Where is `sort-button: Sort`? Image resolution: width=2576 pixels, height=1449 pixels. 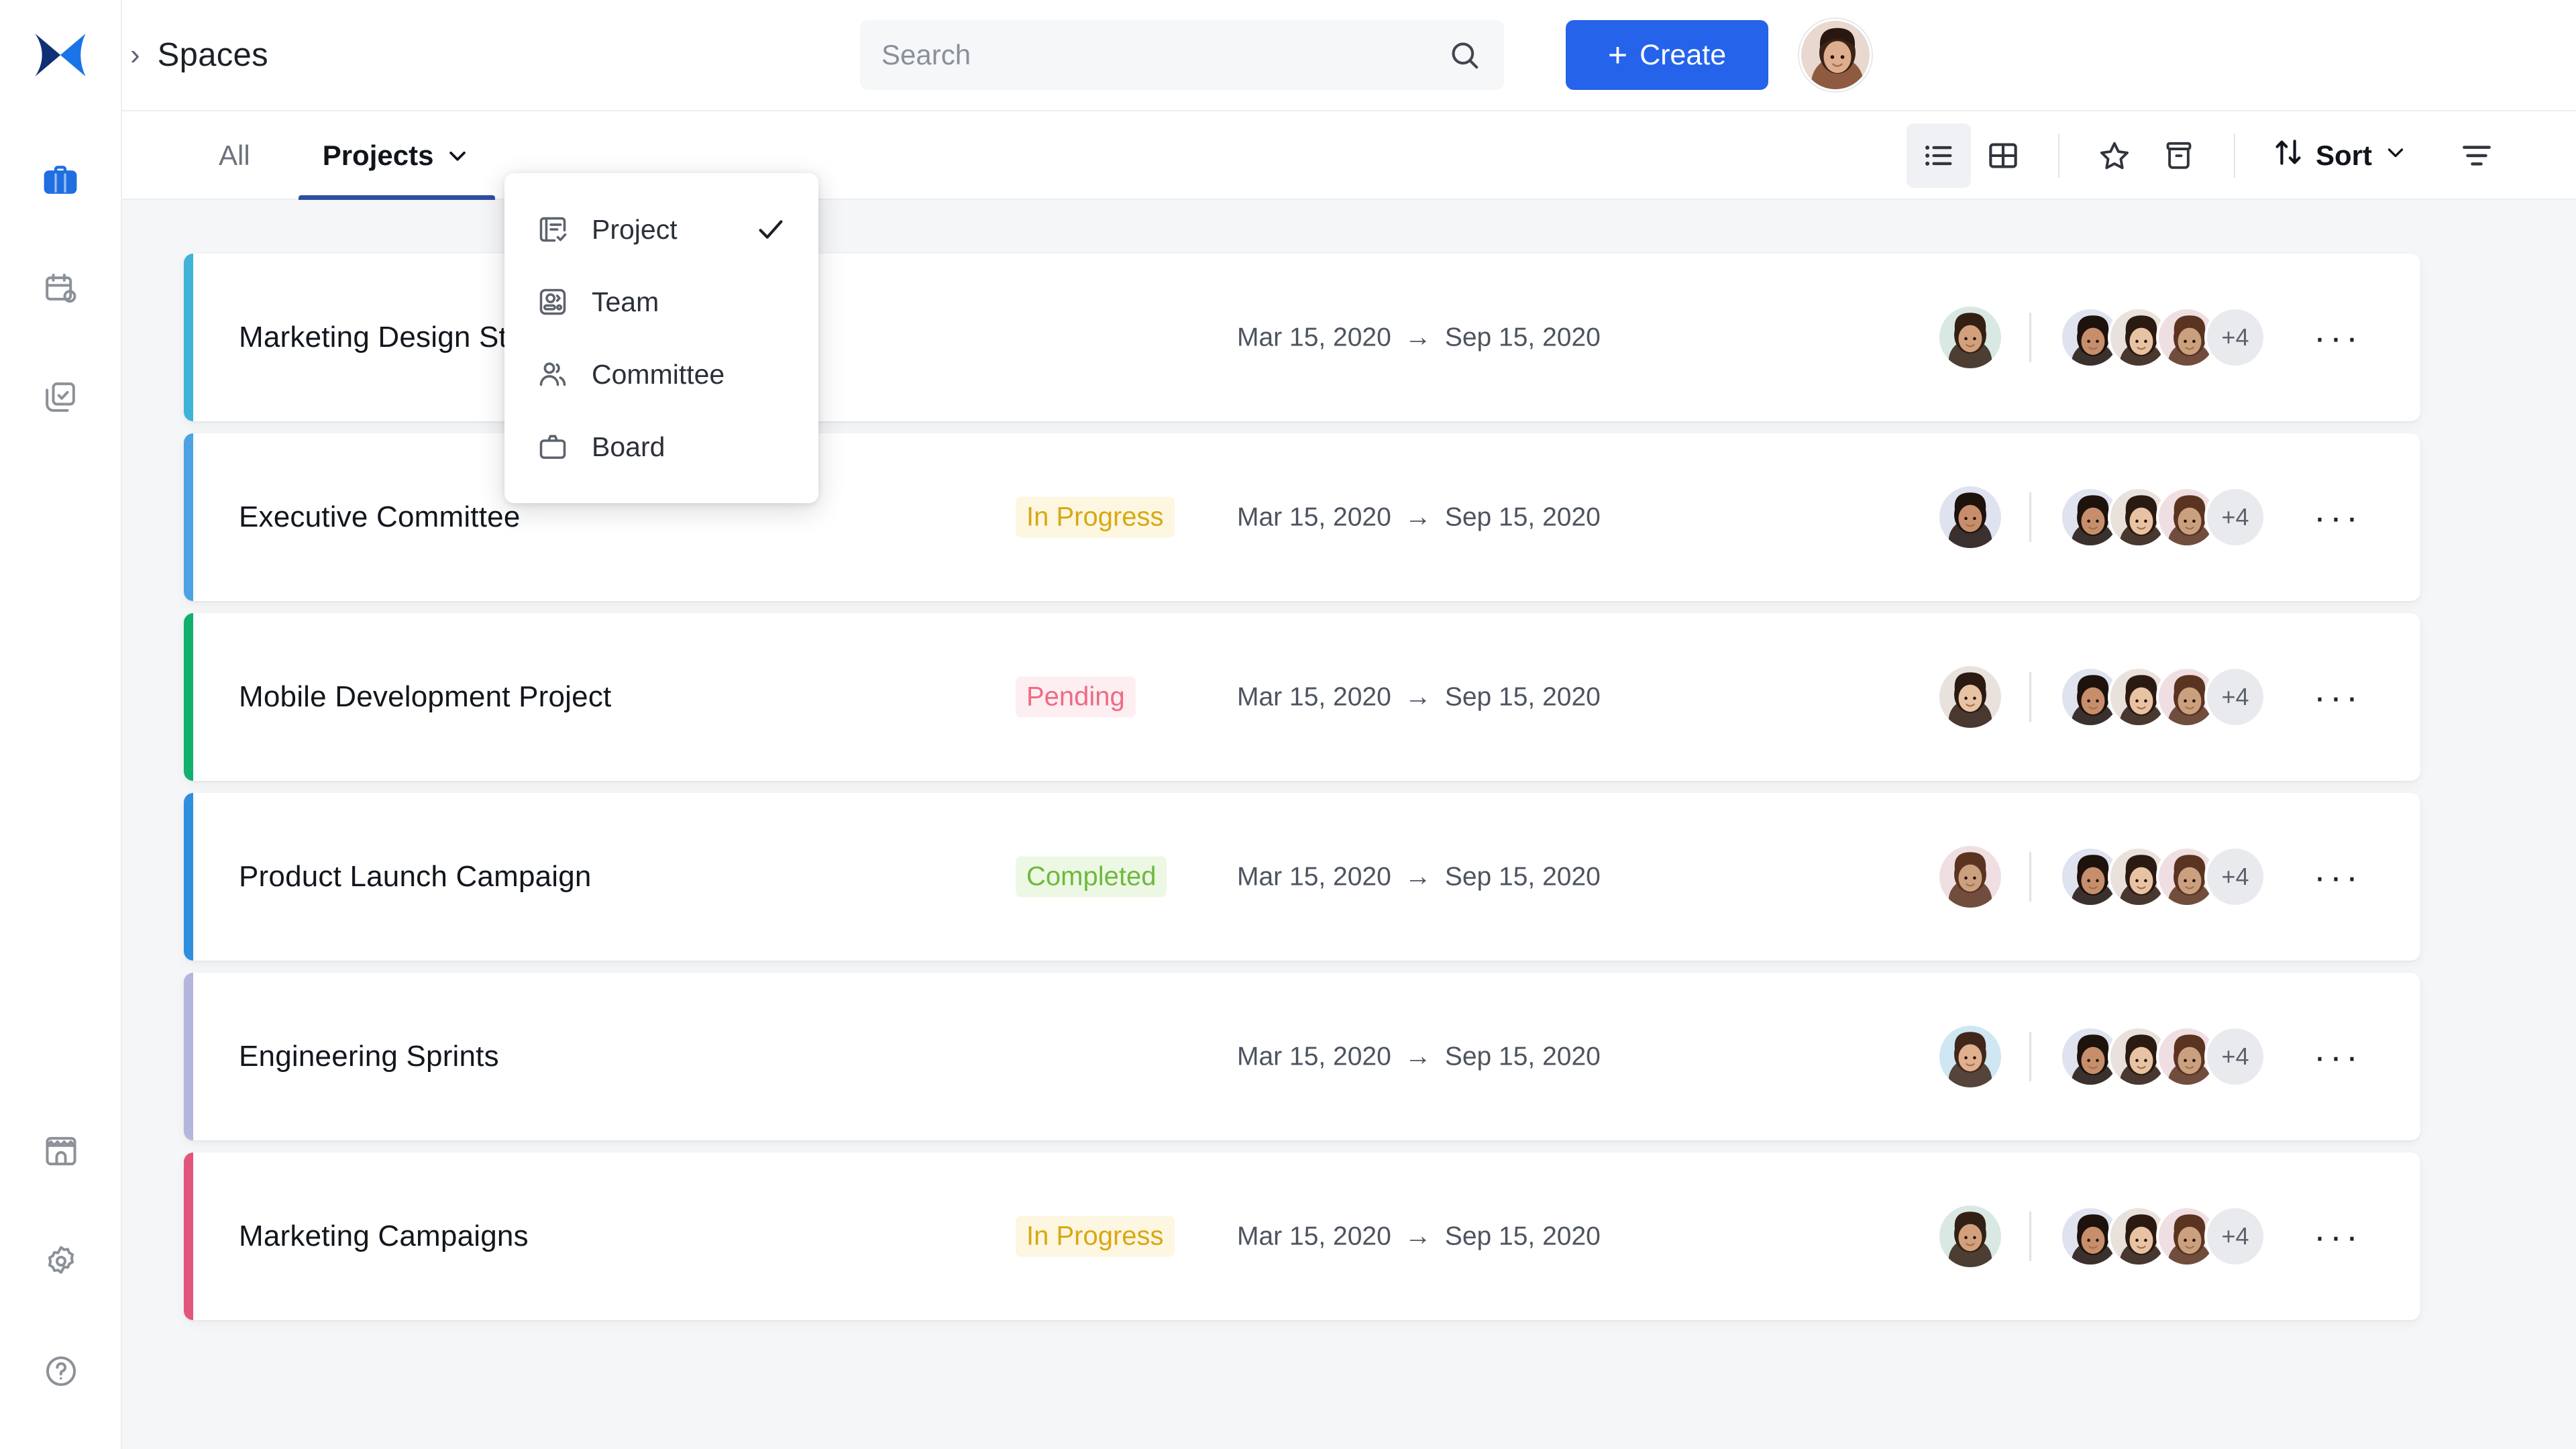 sort-button: Sort is located at coordinates (2340, 155).